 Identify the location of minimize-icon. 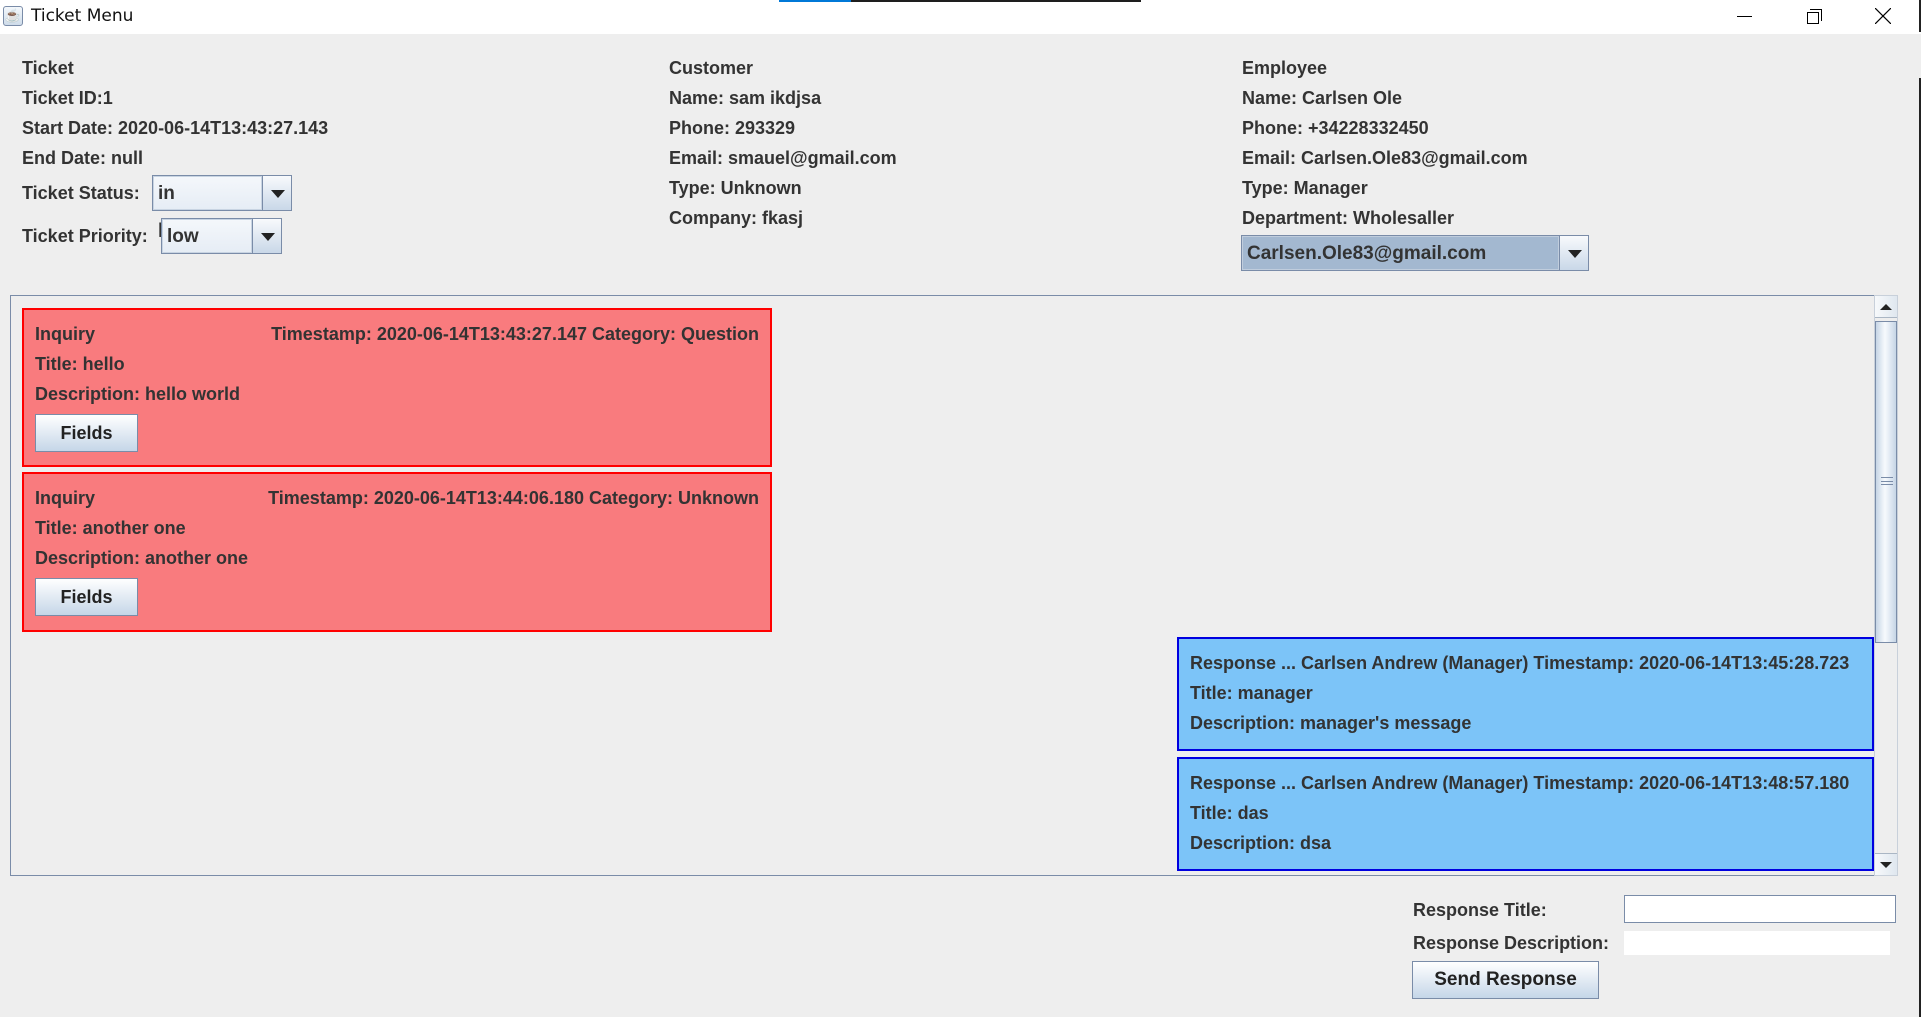
(1744, 16).